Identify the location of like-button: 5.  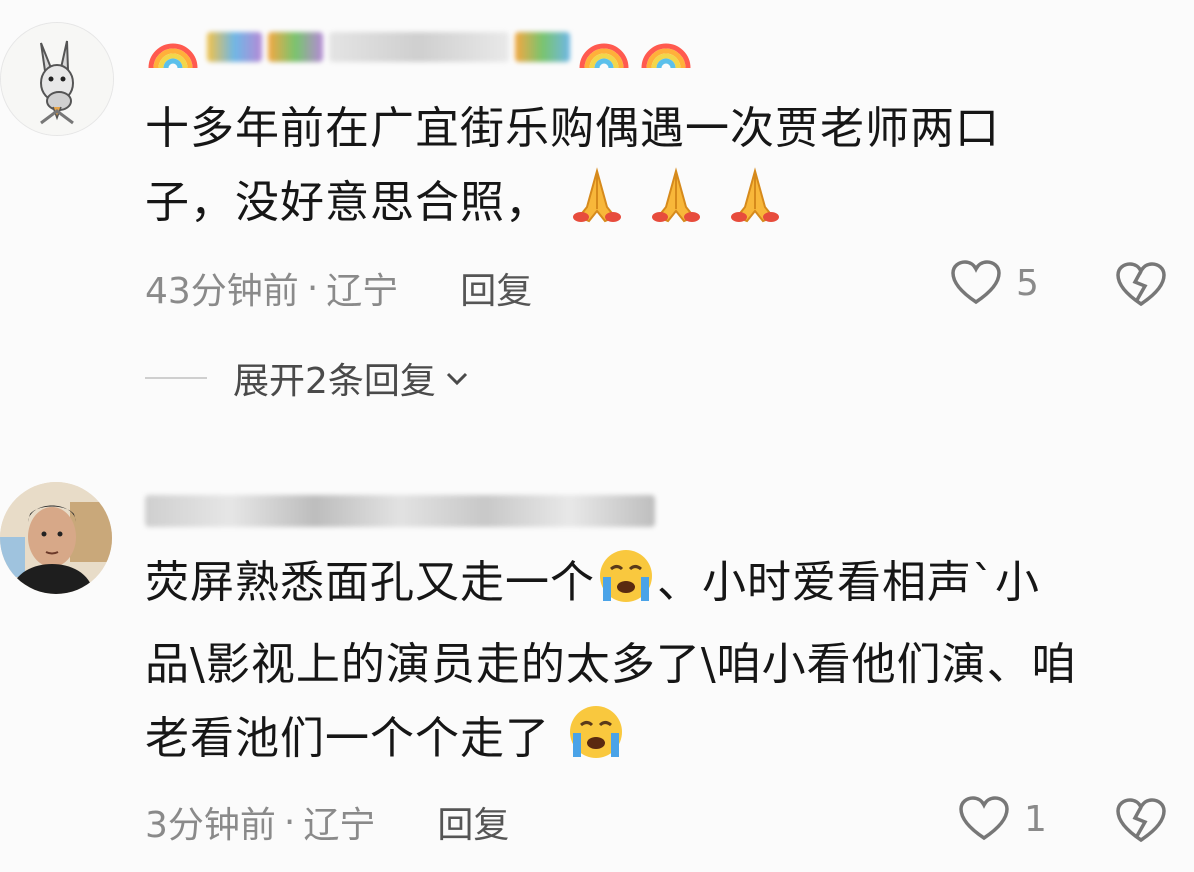
(994, 283).